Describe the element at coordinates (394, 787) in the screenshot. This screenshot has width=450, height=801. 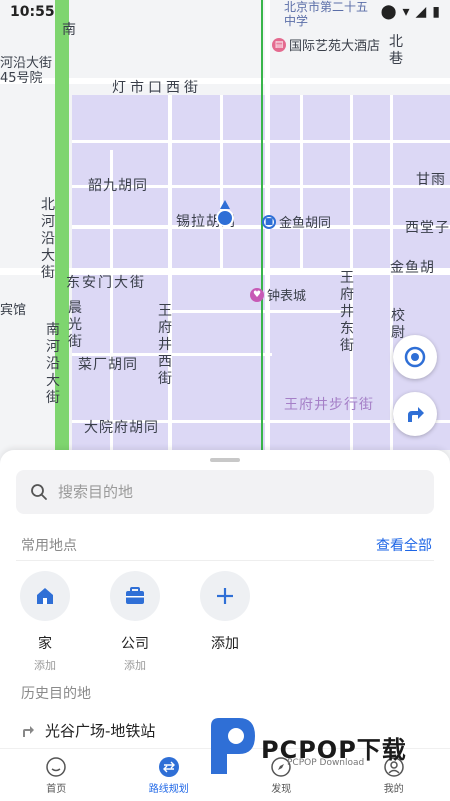
I see `tab-label: 我的` at that location.